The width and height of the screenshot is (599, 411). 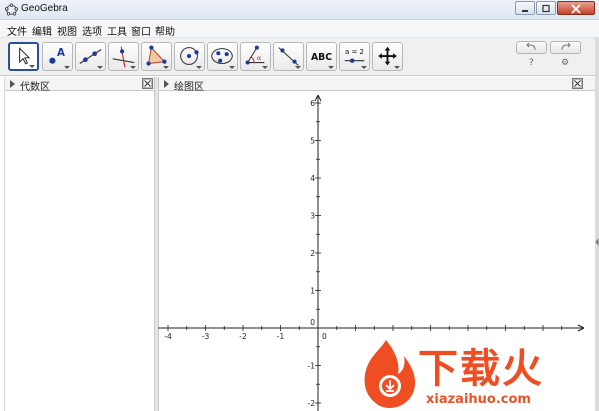 I want to click on menu-options: 选项, so click(x=92, y=30).